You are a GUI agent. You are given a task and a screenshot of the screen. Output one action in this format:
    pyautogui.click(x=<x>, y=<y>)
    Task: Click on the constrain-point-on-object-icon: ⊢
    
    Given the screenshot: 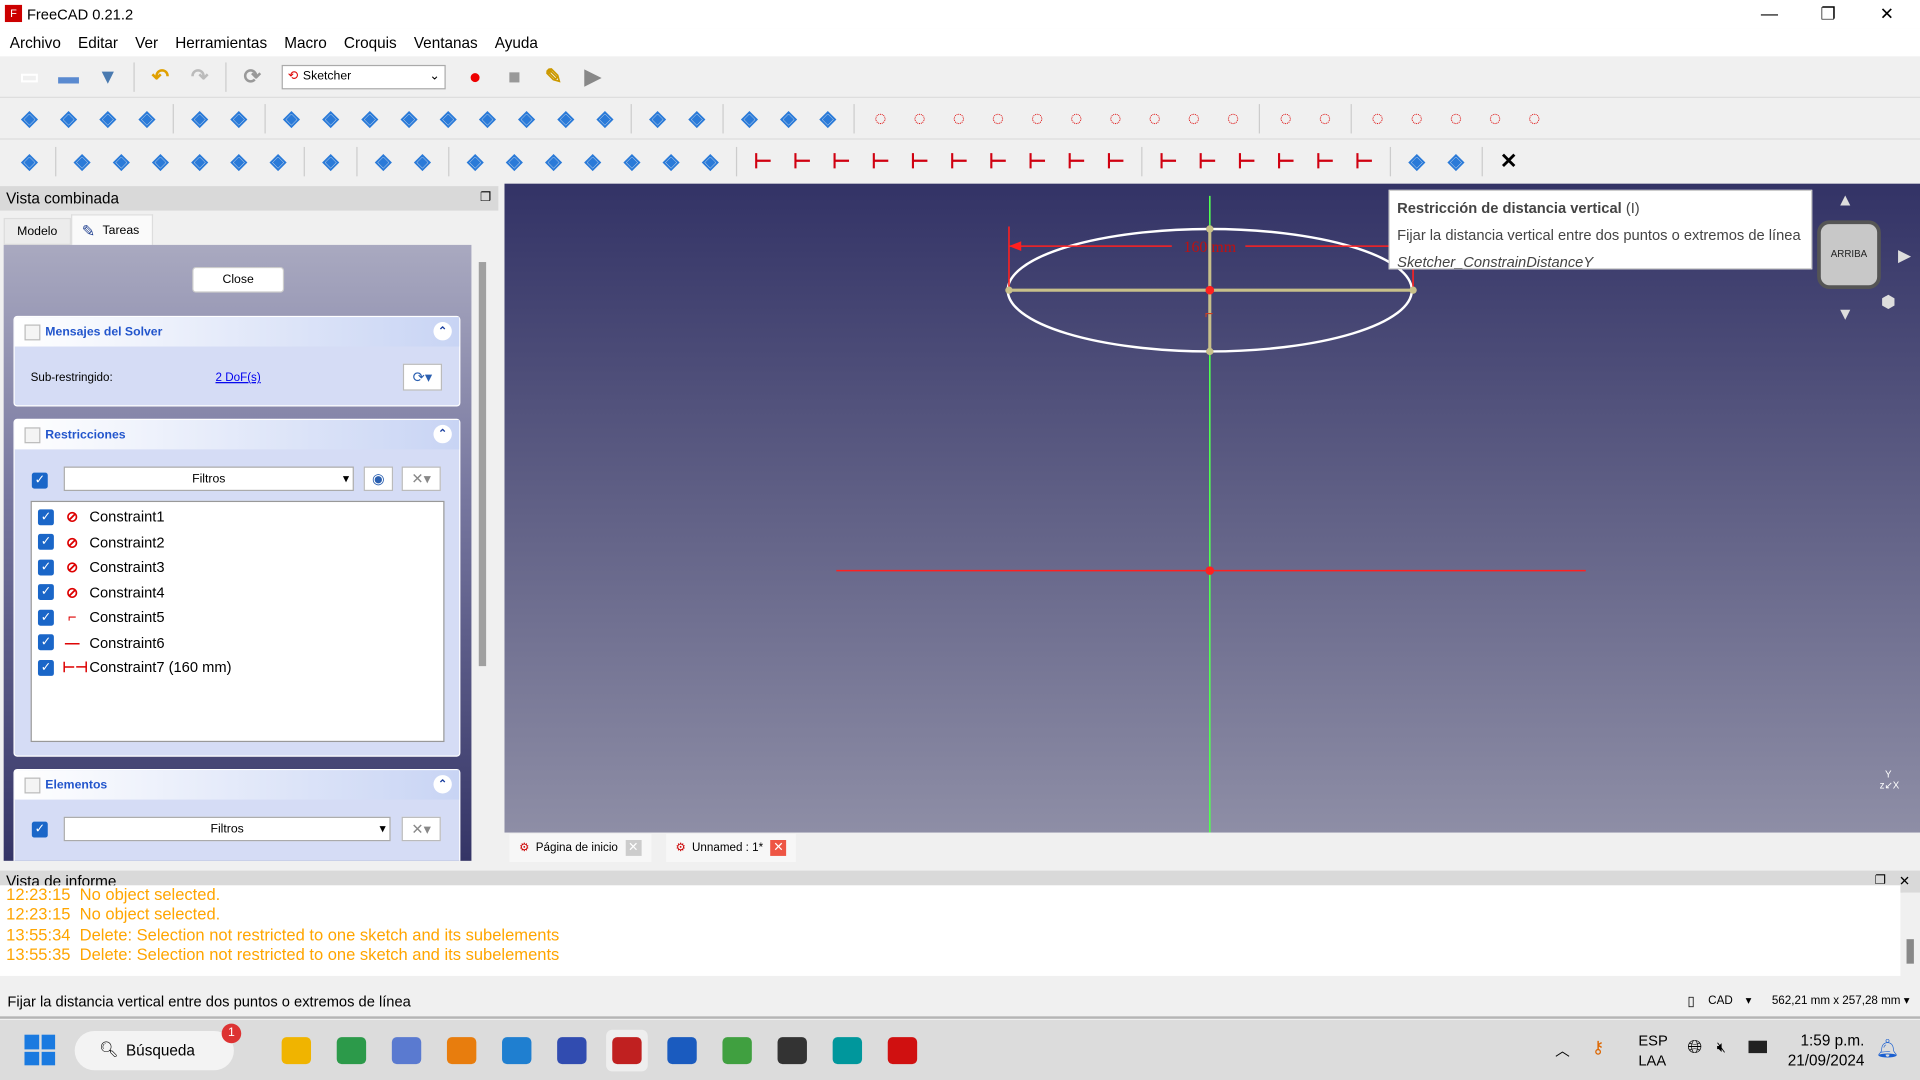 What is the action you would take?
    pyautogui.click(x=802, y=162)
    